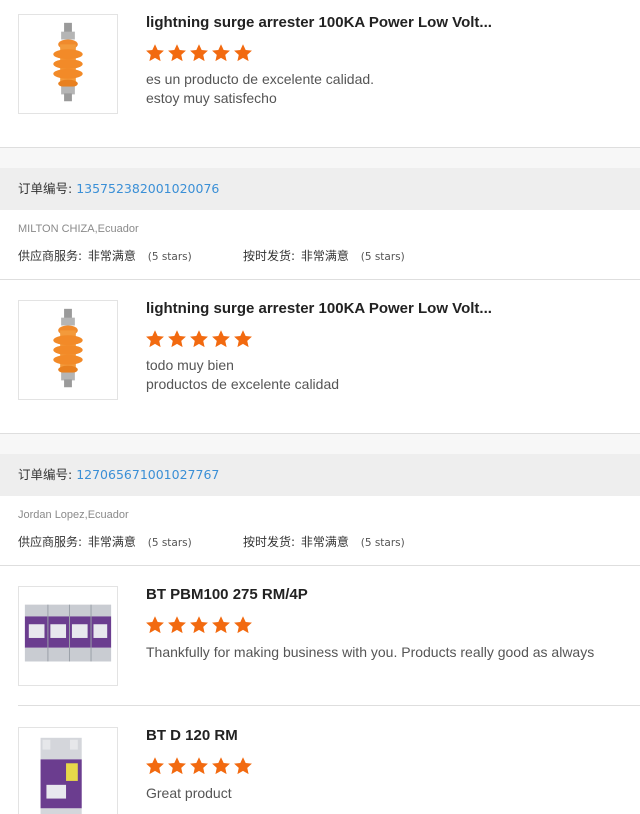 The width and height of the screenshot is (640, 814). What do you see at coordinates (321, 735) in the screenshot?
I see `product-title: BT D 120 RM` at bounding box center [321, 735].